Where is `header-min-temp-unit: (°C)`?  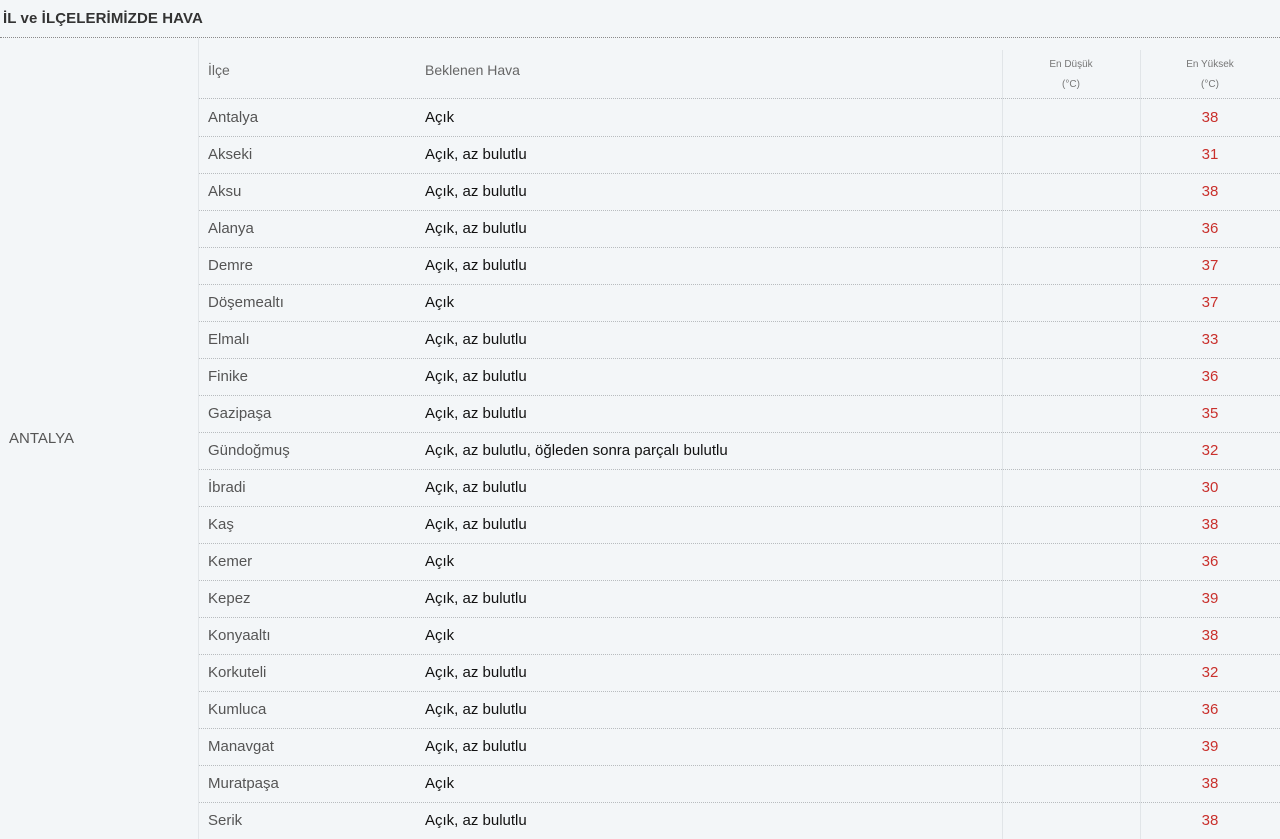 header-min-temp-unit: (°C) is located at coordinates (1071, 84).